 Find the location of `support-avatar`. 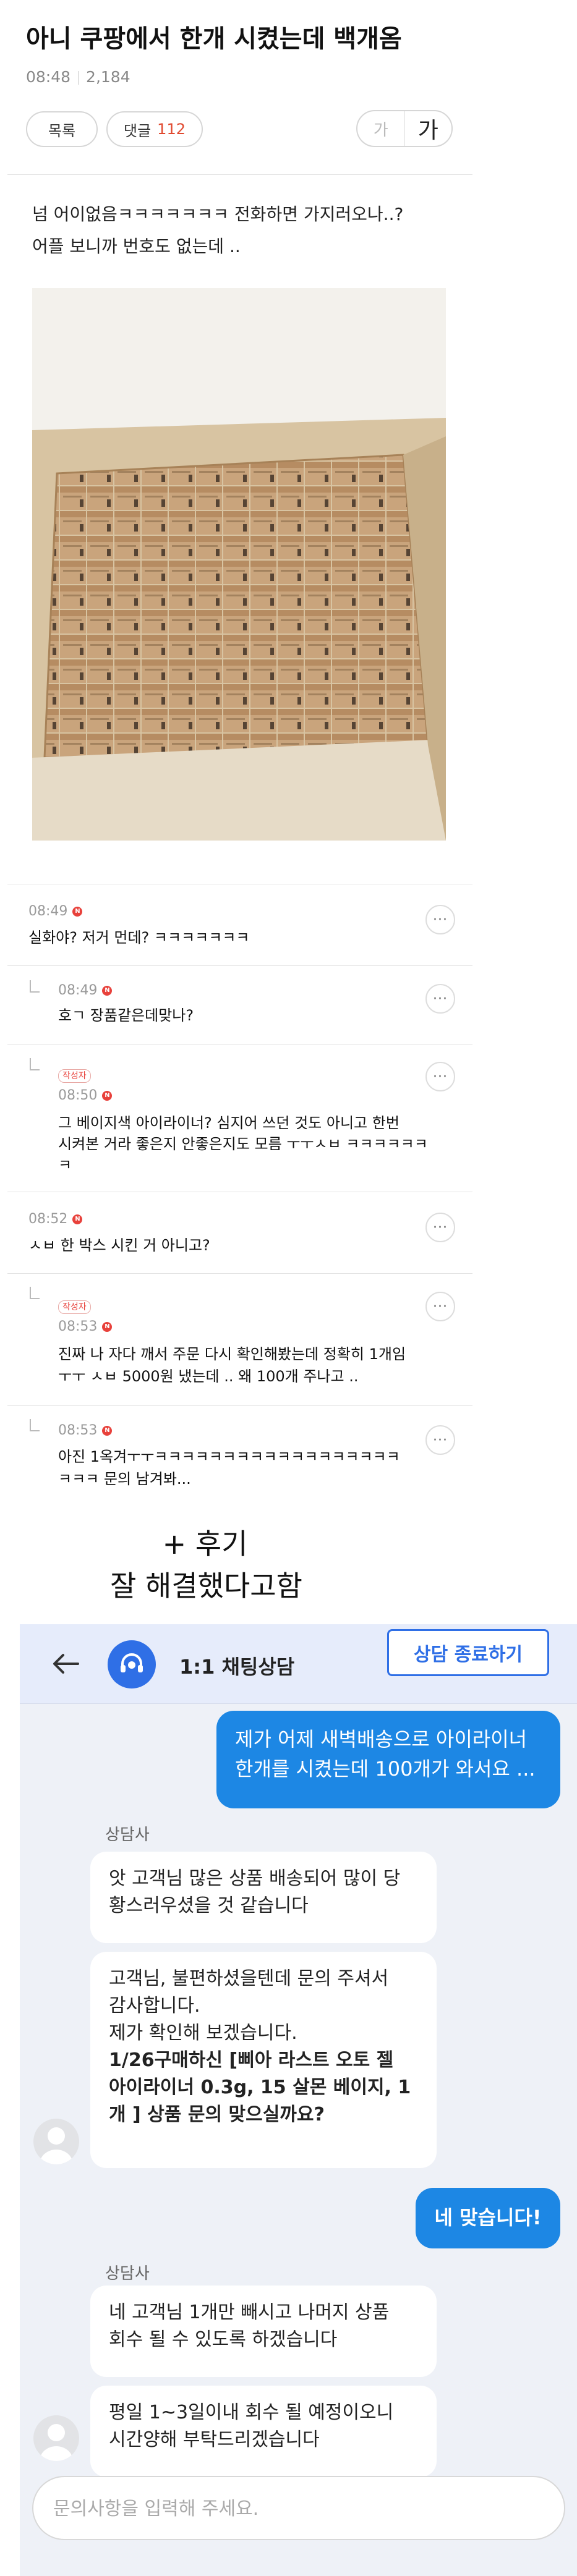

support-avatar is located at coordinates (132, 1664).